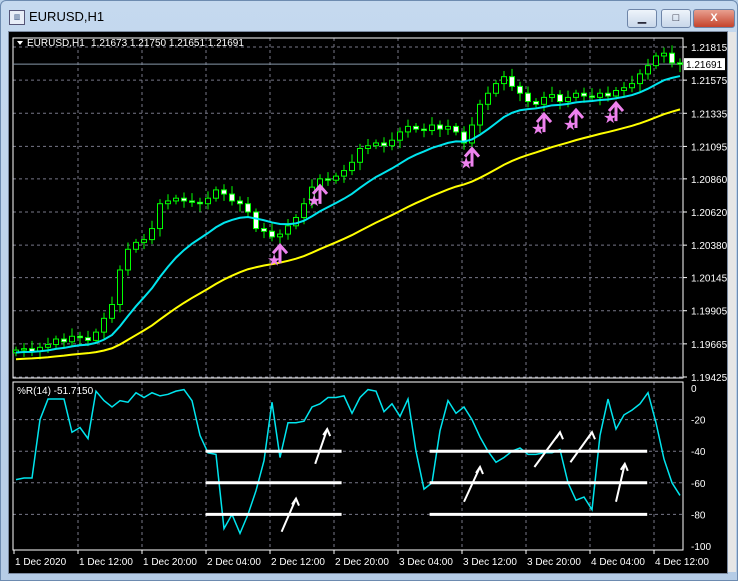  I want to click on price-label: 1.20860, so click(709, 180).